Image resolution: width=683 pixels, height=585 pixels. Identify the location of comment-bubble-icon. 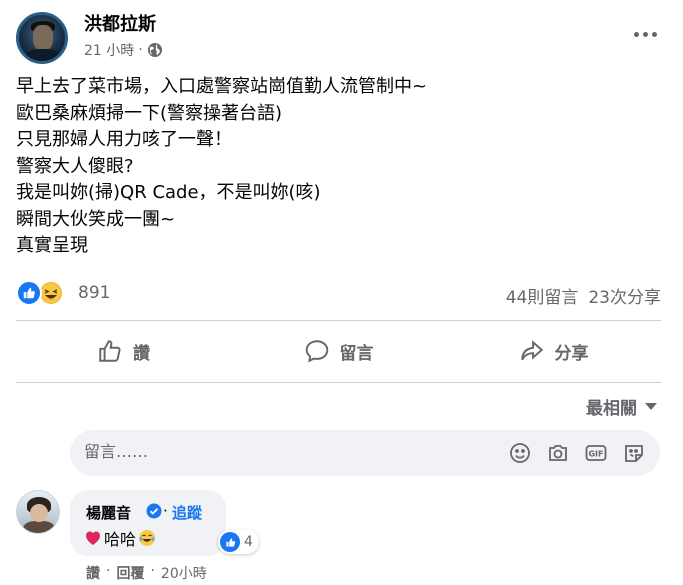
(316, 351).